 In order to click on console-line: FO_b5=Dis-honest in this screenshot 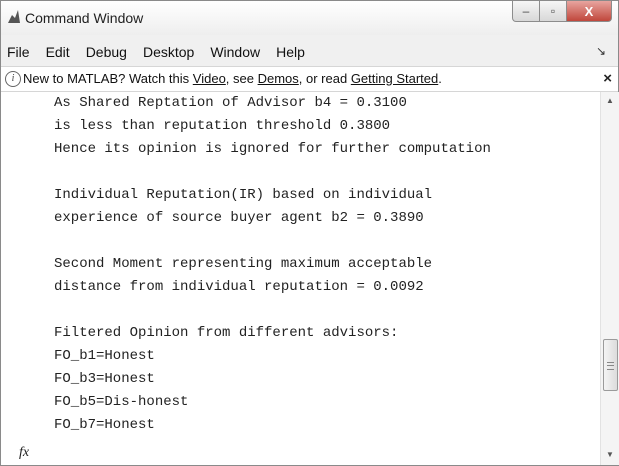, I will do `click(121, 402)`.